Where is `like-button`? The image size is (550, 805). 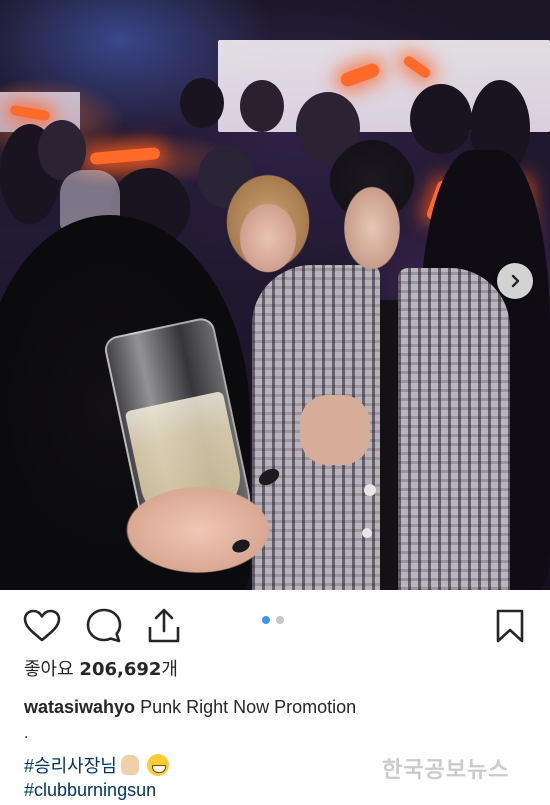 like-button is located at coordinates (42, 626).